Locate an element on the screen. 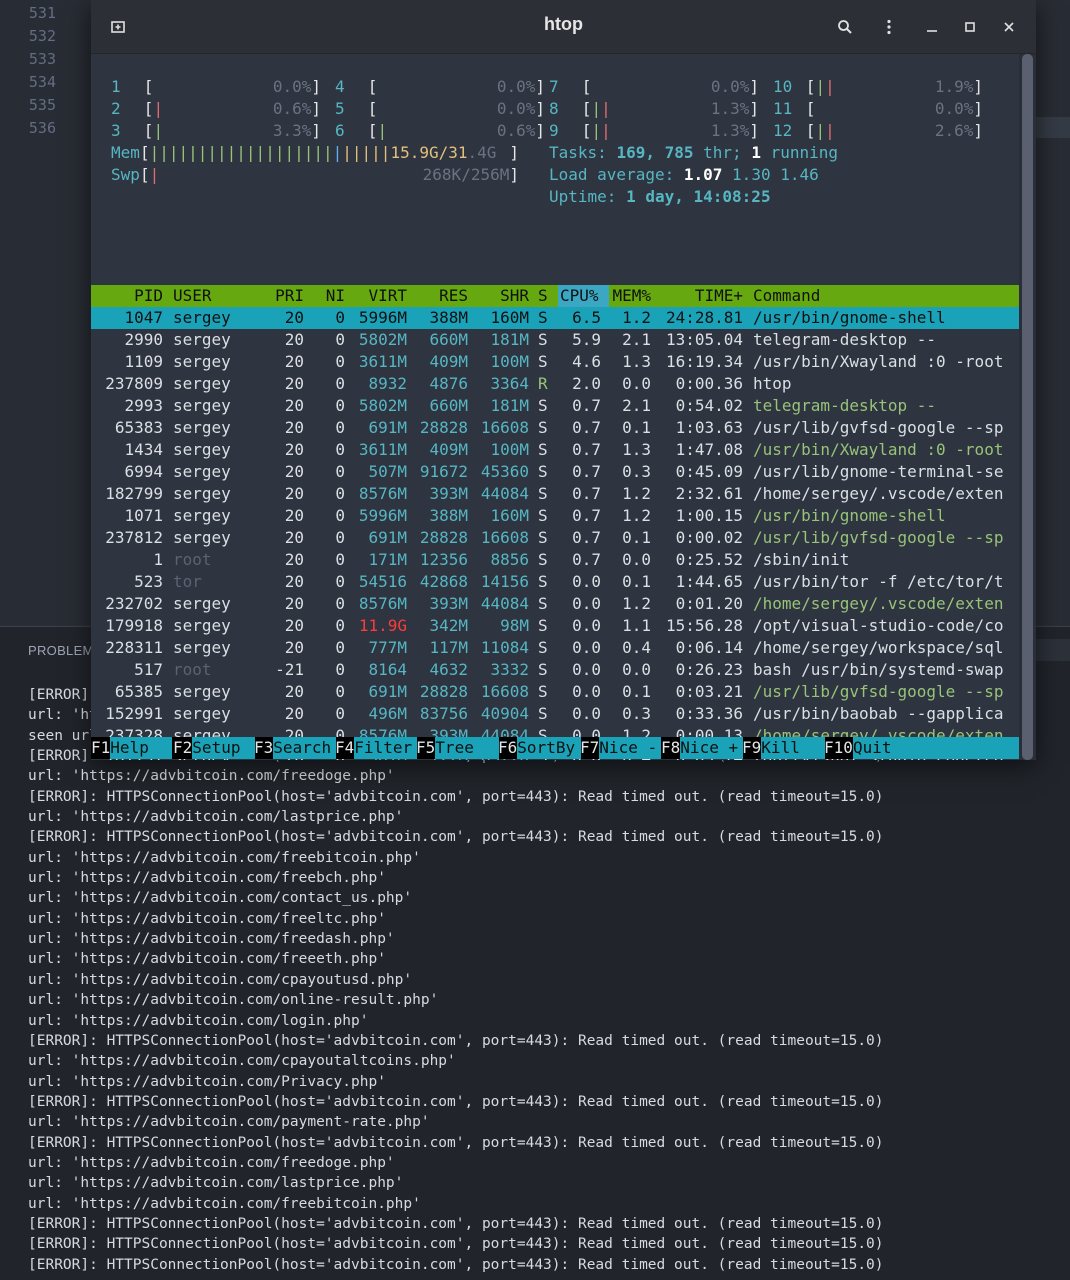  process-time: 0:00.36 is located at coordinates (709, 383).